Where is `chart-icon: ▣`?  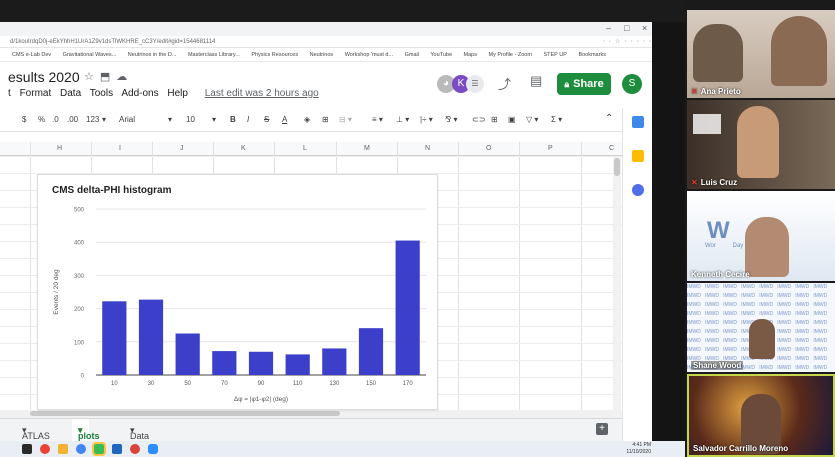
chart-icon: ▣ is located at coordinates (512, 119).